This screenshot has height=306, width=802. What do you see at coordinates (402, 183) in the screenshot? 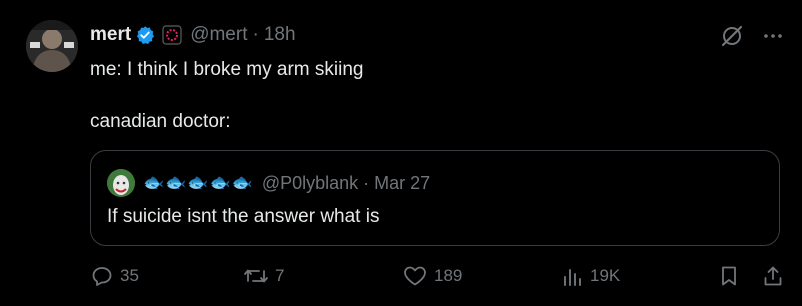
I see `quoted-tweet-timestamp: Mar 27` at bounding box center [402, 183].